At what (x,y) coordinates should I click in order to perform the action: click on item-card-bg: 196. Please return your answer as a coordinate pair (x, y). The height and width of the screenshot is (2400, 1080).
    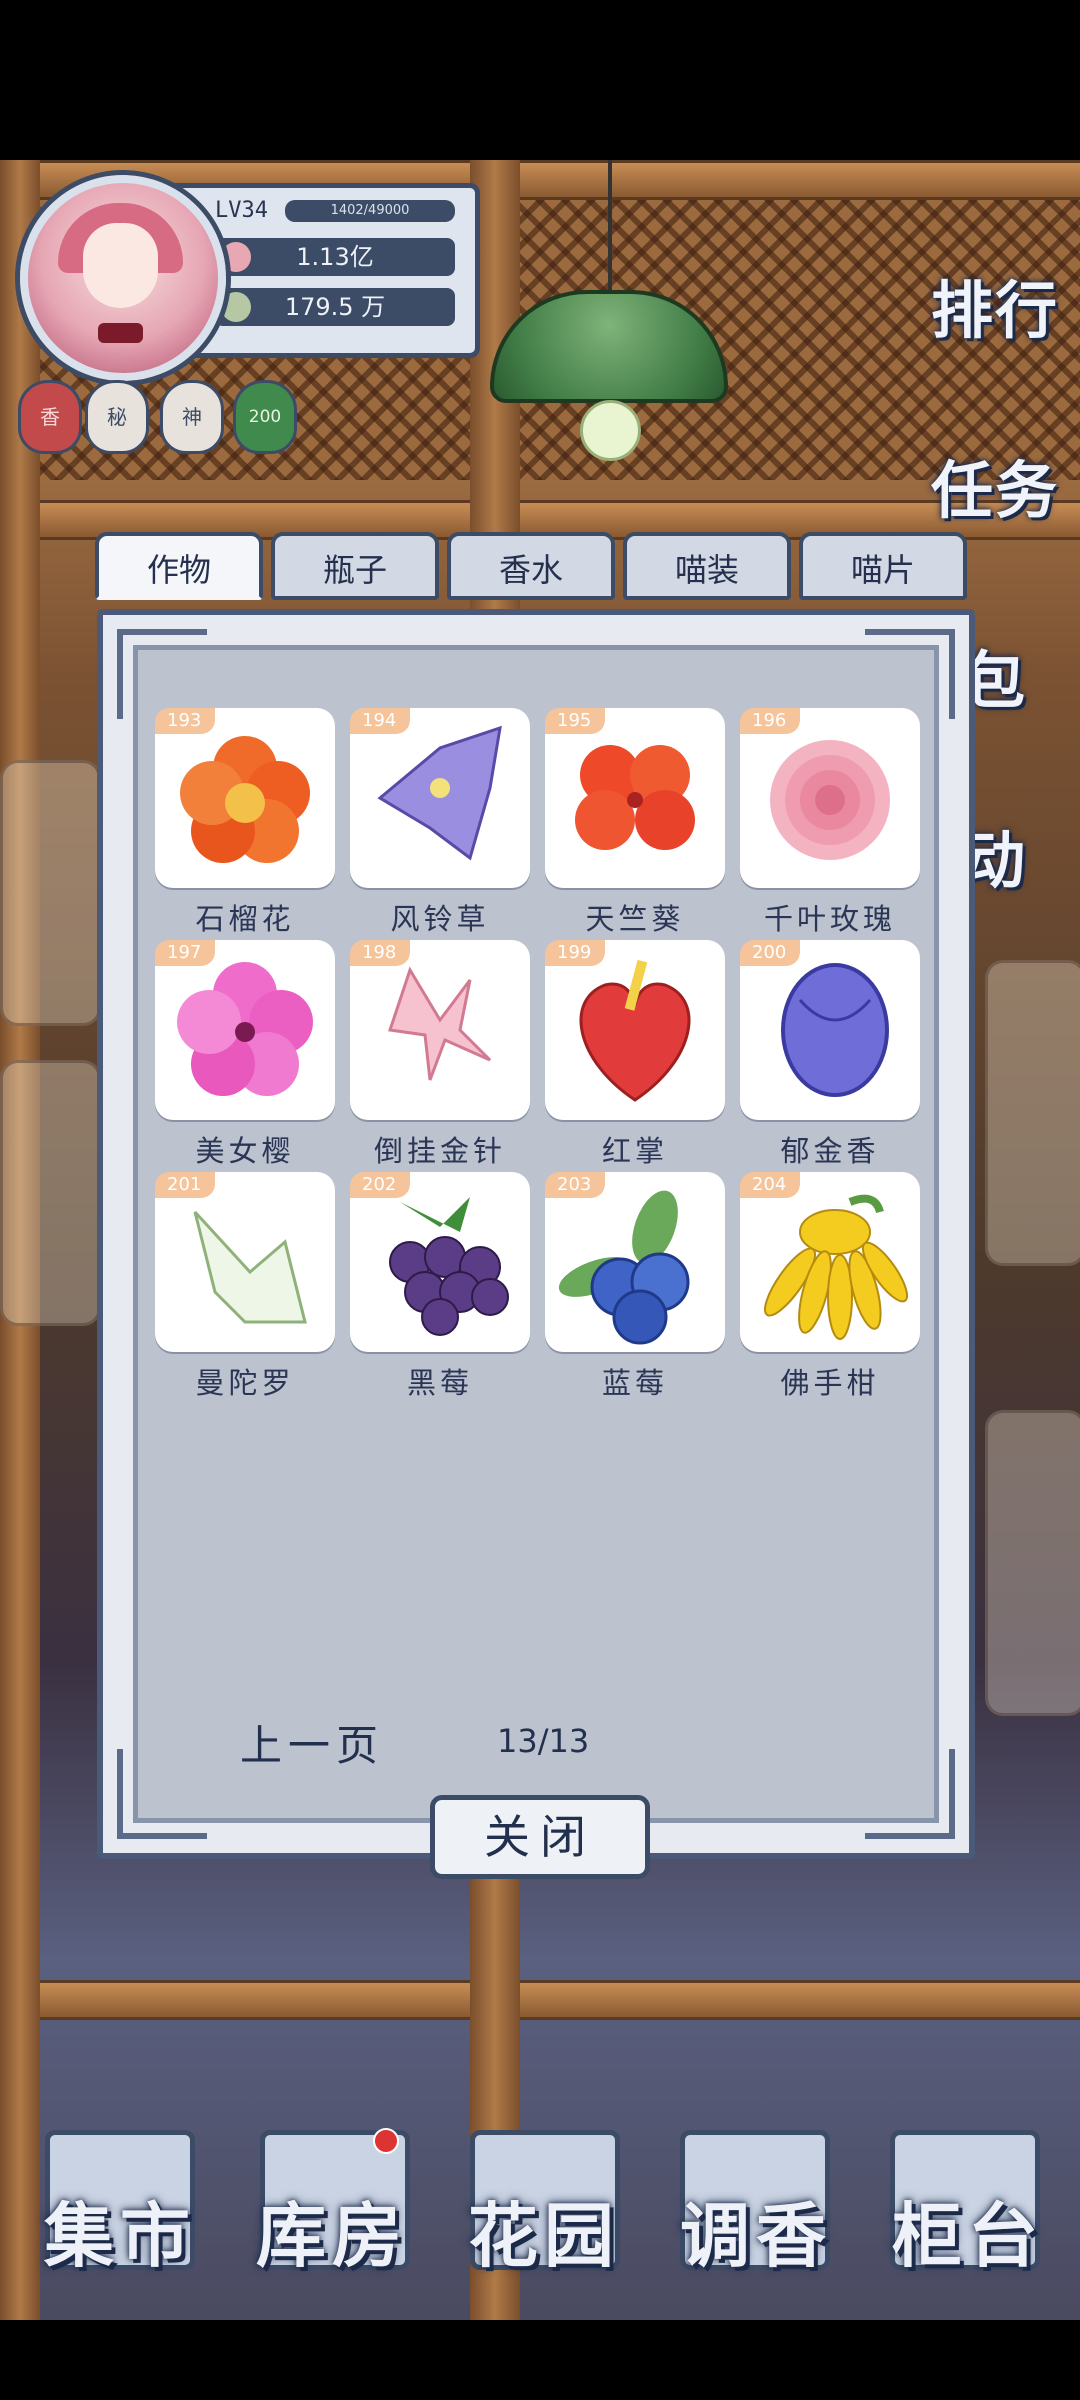
    Looking at the image, I should click on (830, 798).